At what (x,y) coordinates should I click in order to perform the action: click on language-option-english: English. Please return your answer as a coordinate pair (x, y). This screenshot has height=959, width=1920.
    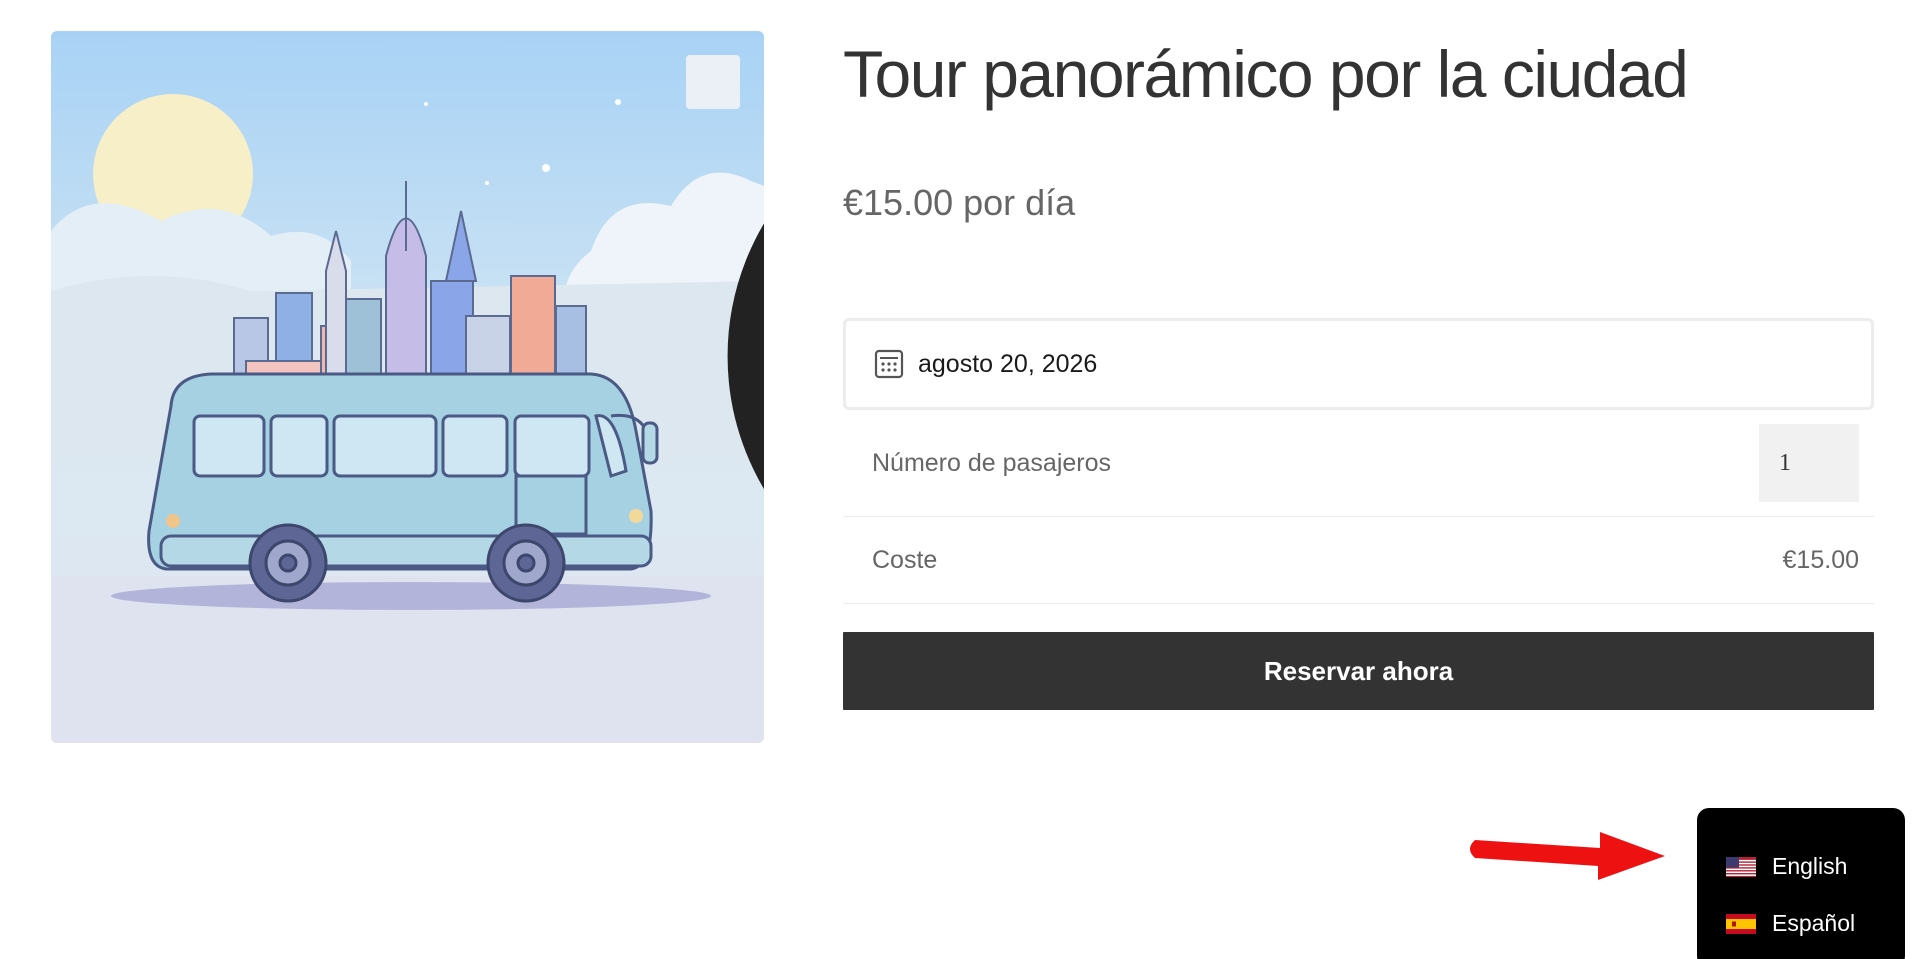
    Looking at the image, I should click on (1801, 866).